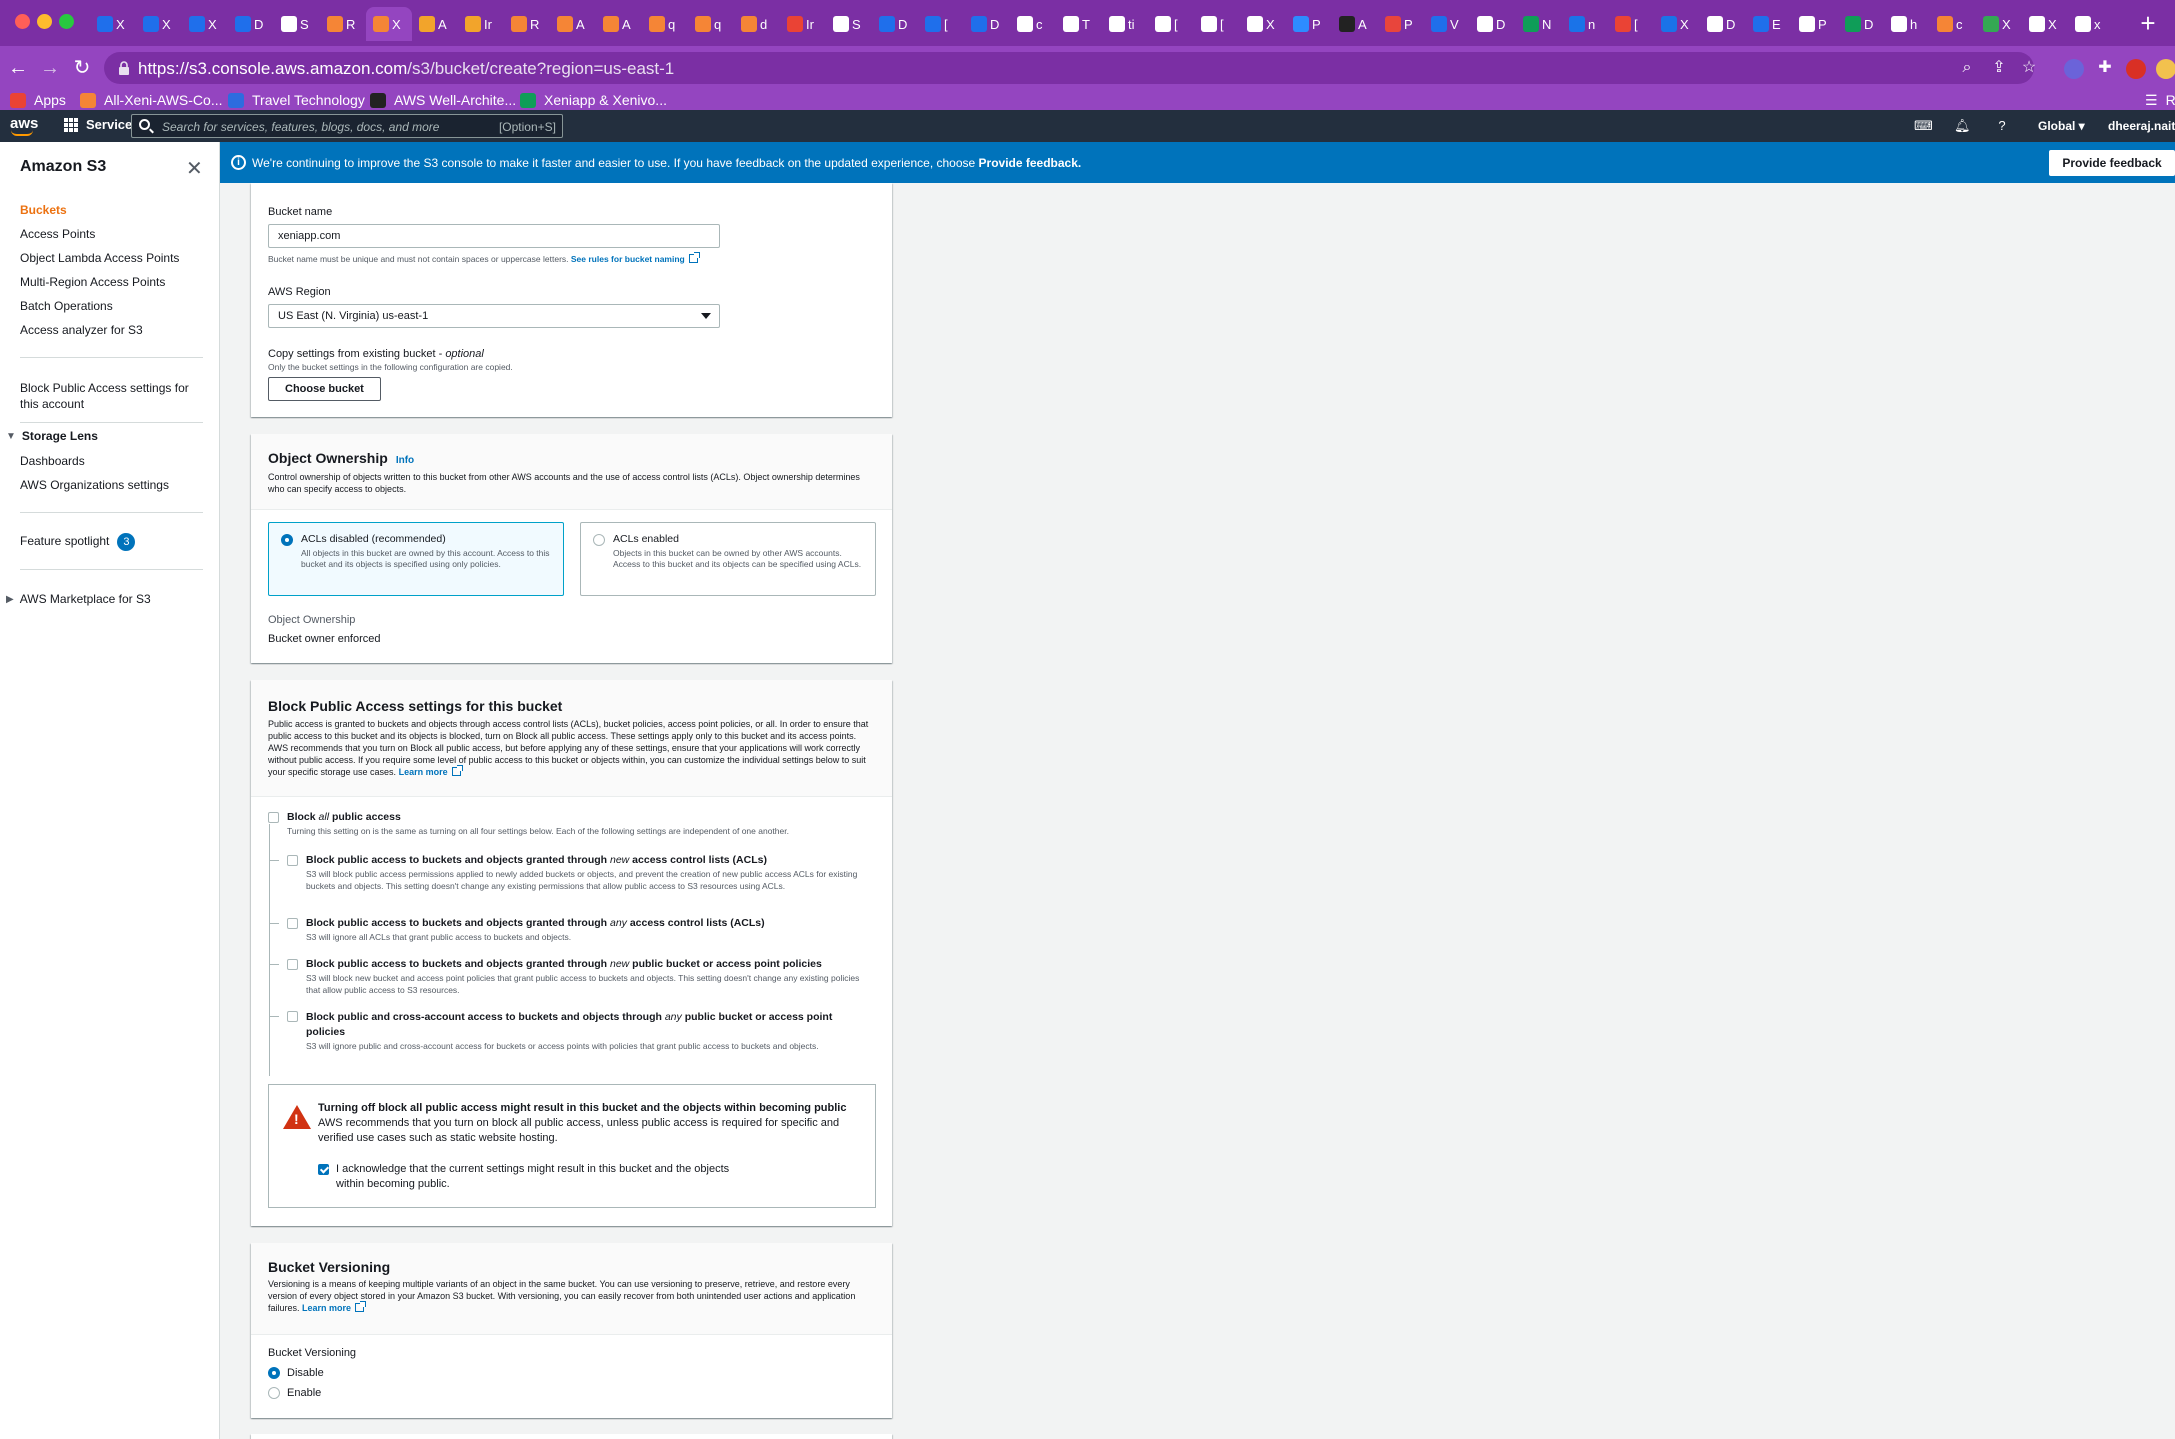 The height and width of the screenshot is (1439, 2175). Describe the element at coordinates (82, 68) in the screenshot. I see `reload-icon: ↻` at that location.